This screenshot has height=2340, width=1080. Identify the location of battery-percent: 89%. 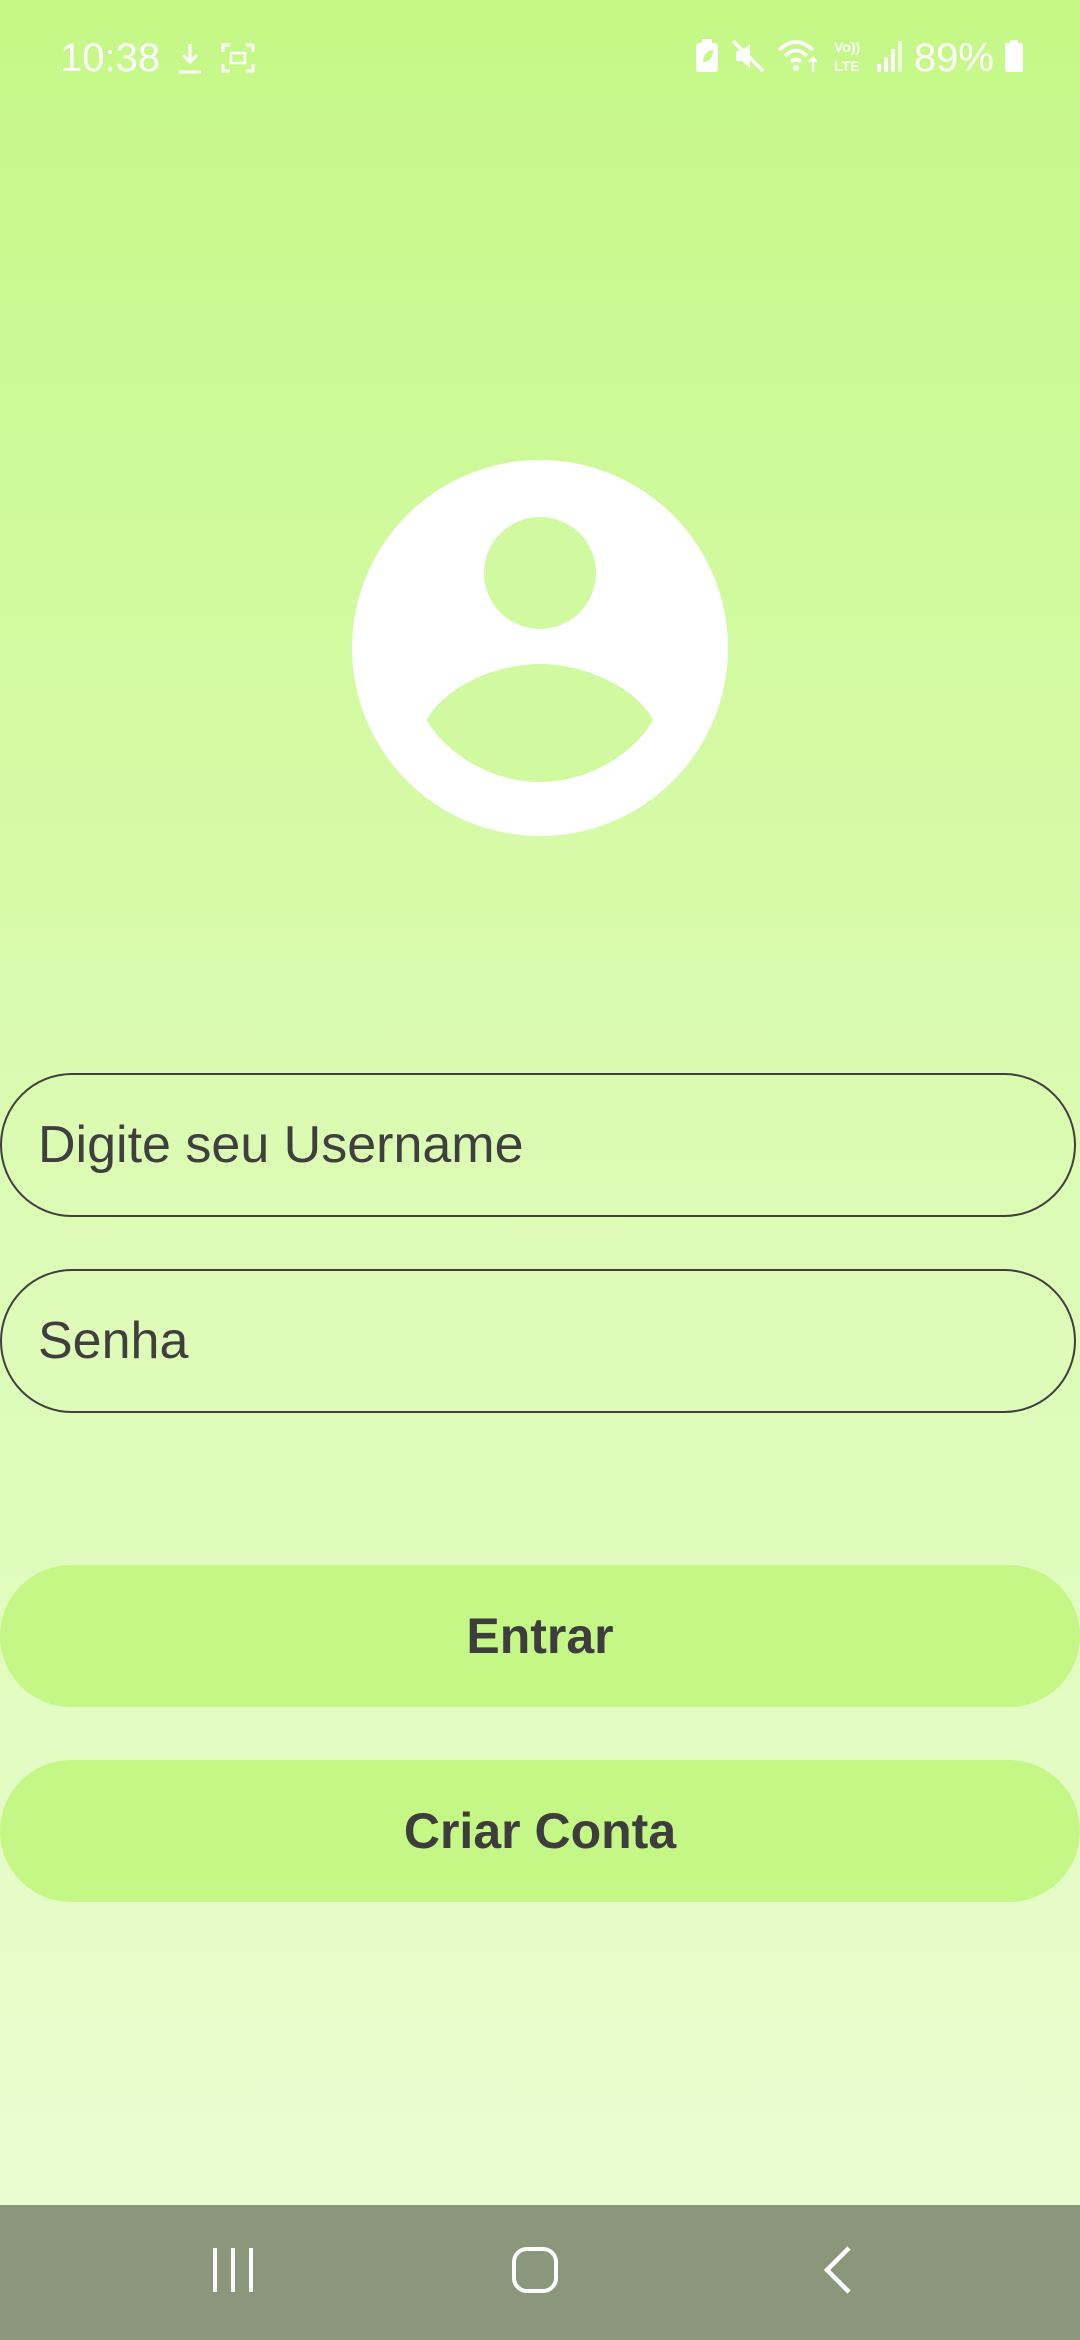
(953, 58).